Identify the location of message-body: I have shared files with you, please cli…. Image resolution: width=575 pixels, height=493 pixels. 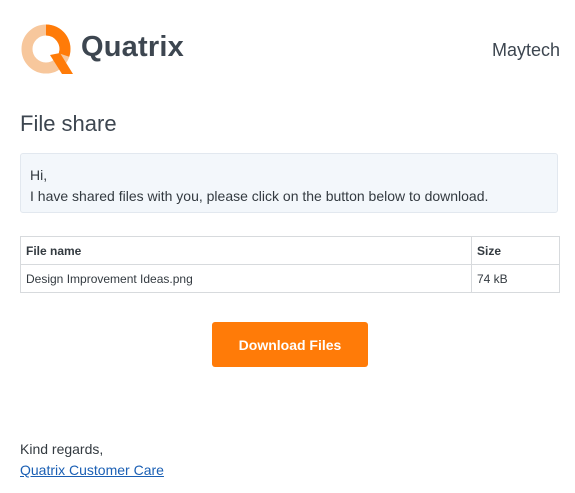
(259, 196).